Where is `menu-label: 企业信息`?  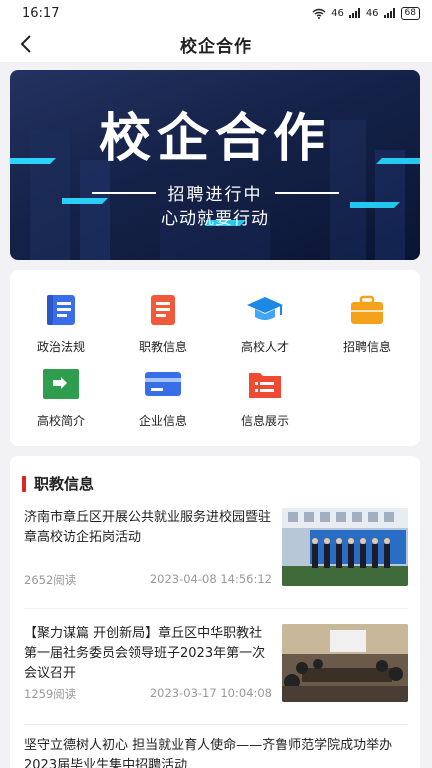 menu-label: 企业信息 is located at coordinates (162, 421).